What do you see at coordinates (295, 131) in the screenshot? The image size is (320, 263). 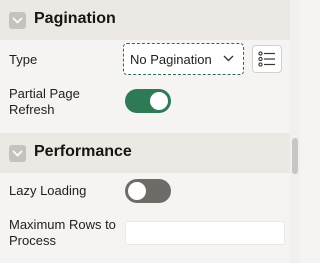 I see `scrollbar-track` at bounding box center [295, 131].